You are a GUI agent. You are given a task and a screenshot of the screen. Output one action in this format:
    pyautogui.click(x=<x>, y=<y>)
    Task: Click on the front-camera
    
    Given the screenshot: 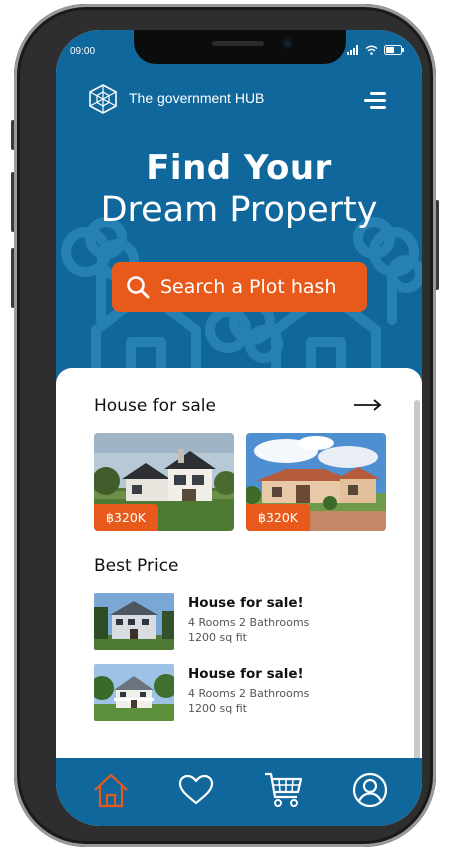 What is the action you would take?
    pyautogui.click(x=287, y=43)
    